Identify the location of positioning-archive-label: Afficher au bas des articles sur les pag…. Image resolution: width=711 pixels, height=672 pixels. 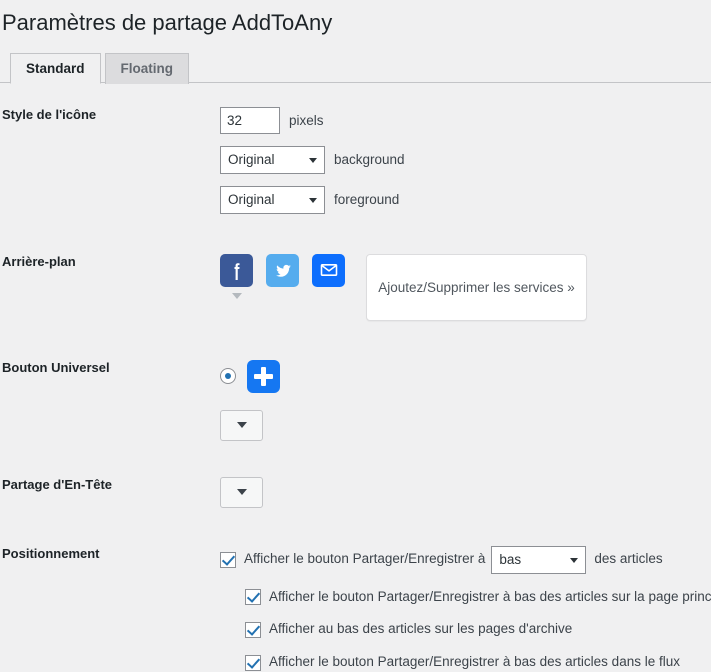
(421, 629).